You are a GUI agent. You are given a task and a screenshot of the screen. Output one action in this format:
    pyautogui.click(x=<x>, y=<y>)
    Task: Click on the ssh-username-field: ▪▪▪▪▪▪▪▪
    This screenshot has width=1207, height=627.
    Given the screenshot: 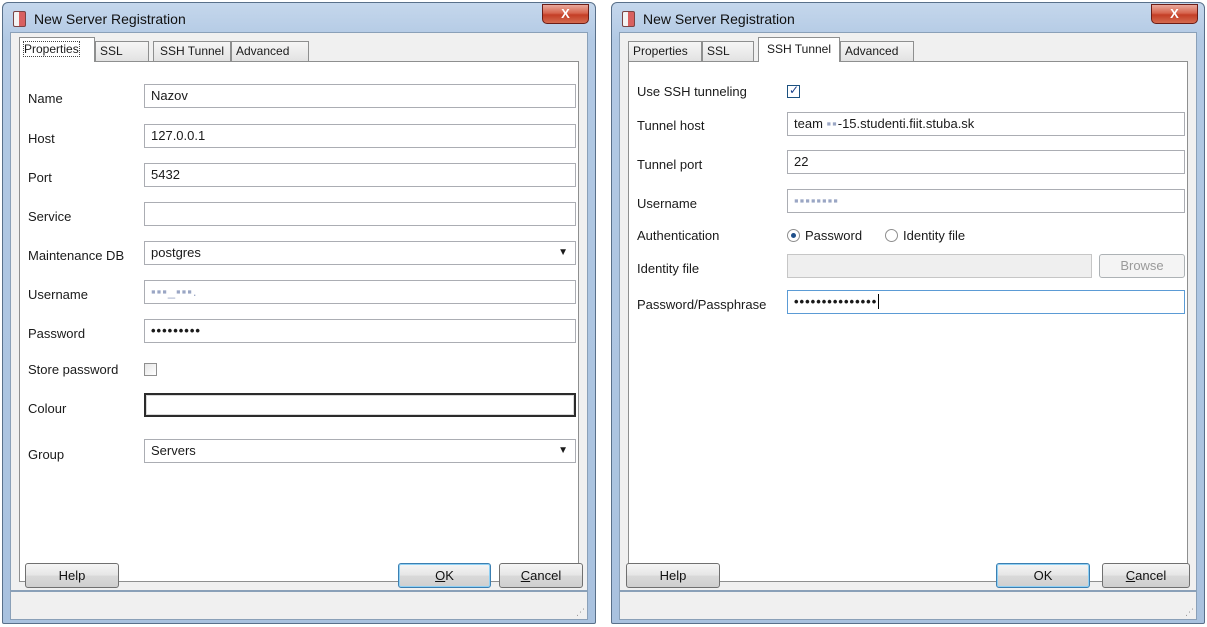 What is the action you would take?
    pyautogui.click(x=986, y=201)
    